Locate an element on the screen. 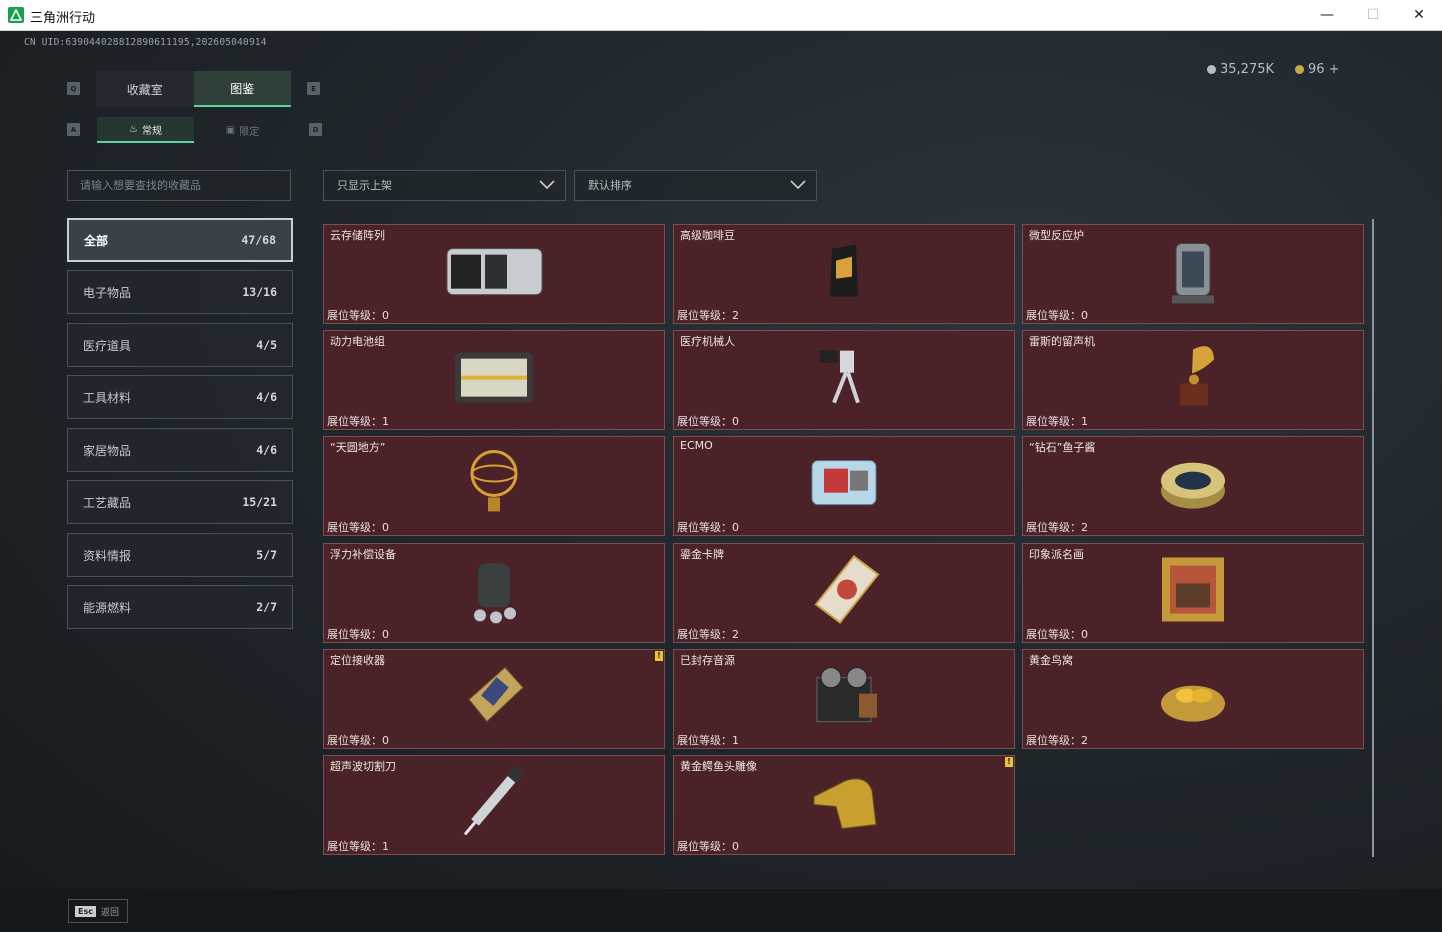 The image size is (1442, 932). display-filter-select: 只显示上架 is located at coordinates (444, 185).